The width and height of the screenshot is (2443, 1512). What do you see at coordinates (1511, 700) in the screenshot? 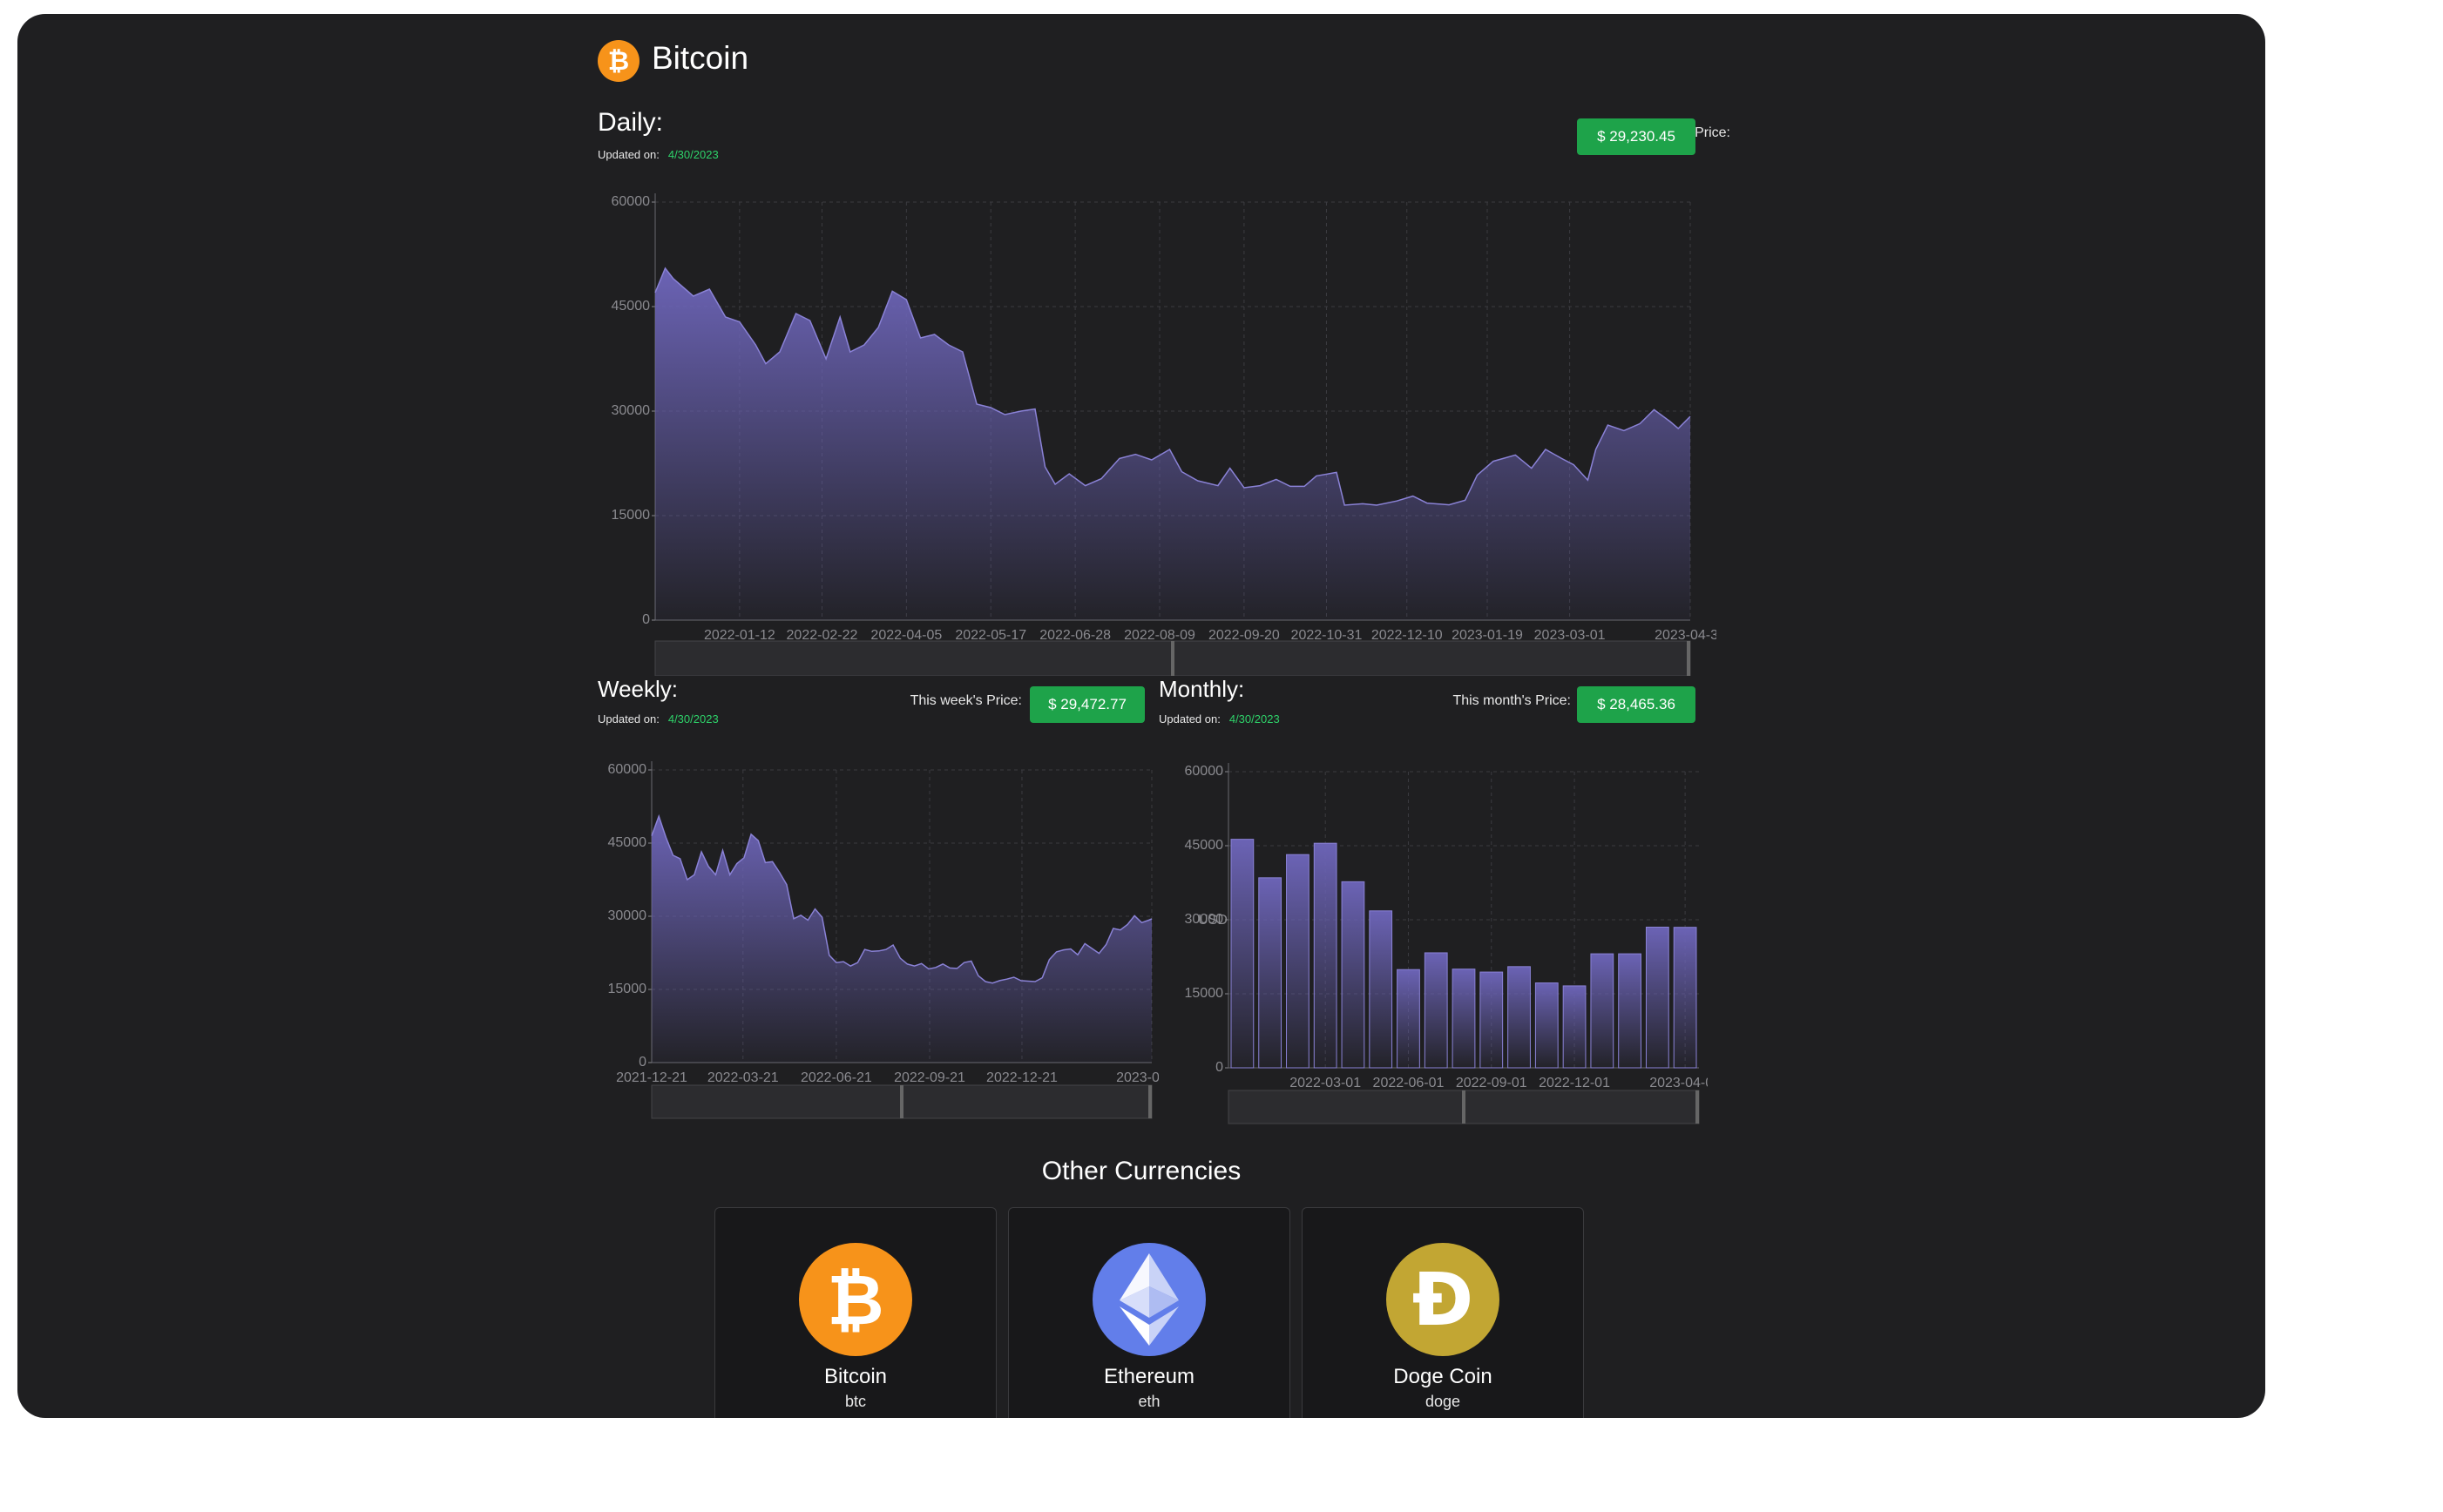
I see `monthly-price-label: This month's Price:` at bounding box center [1511, 700].